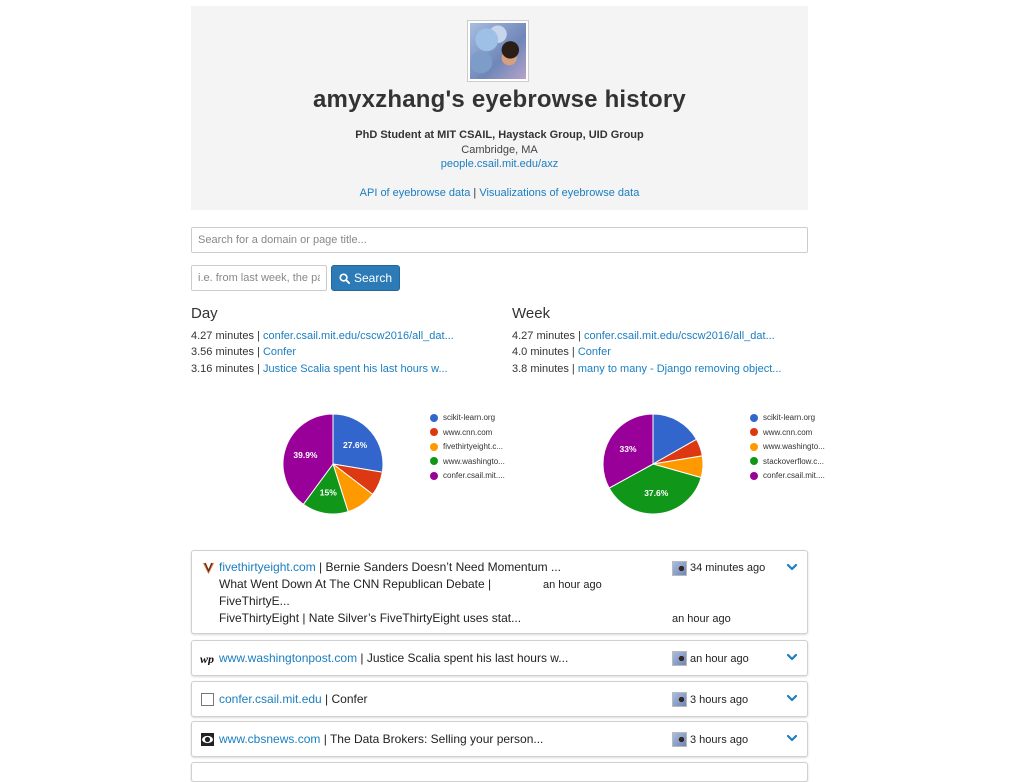 Image resolution: width=1024 pixels, height=782 pixels. What do you see at coordinates (719, 659) in the screenshot?
I see `feed-timestamp: an hour ago` at bounding box center [719, 659].